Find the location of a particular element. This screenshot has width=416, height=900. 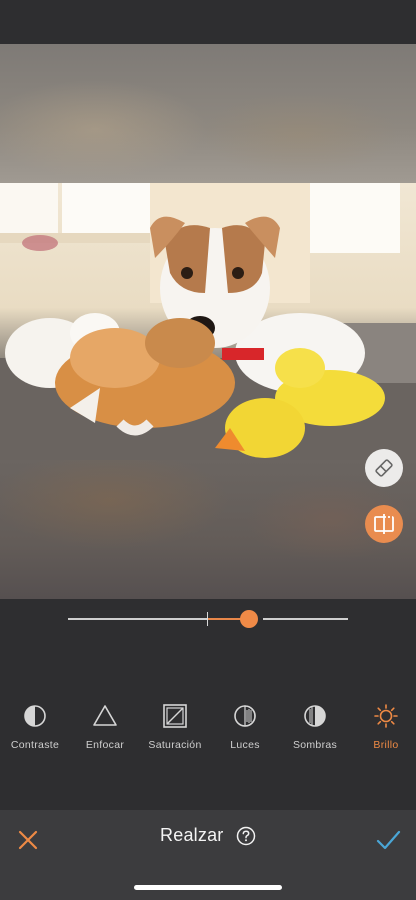

tool-enfocar: Enfocar is located at coordinates (105, 725).